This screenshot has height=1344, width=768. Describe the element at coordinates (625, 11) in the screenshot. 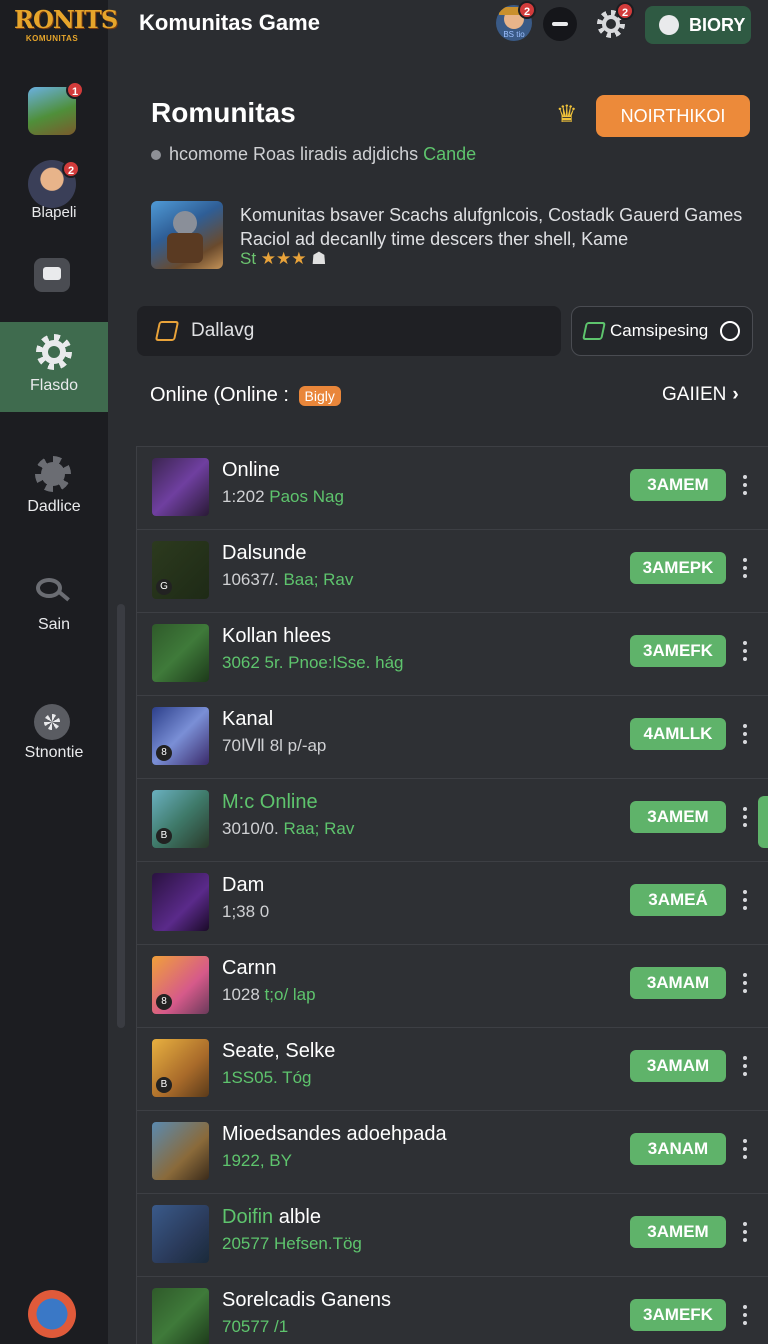

I see `settings-badge: 2` at that location.